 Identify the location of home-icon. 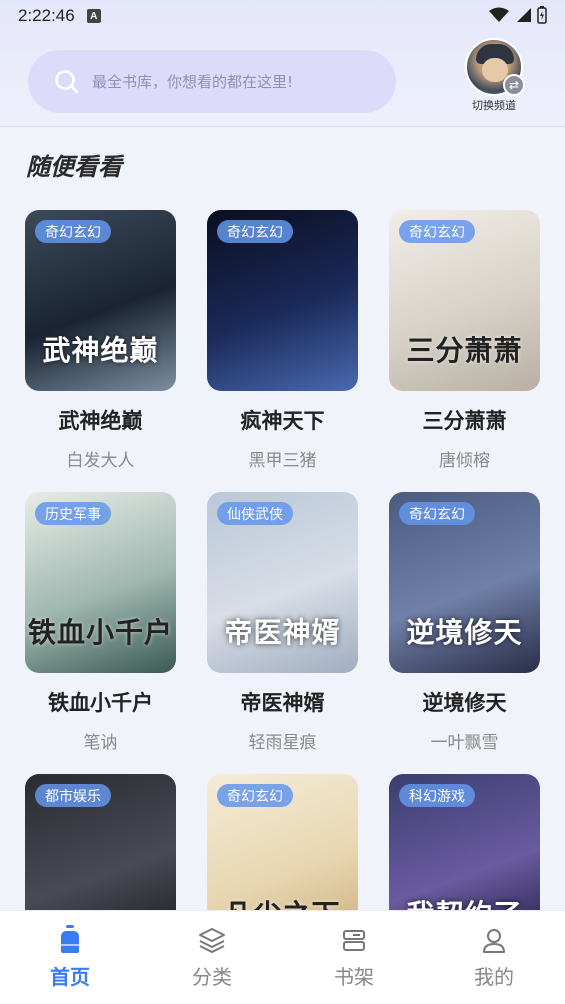
(70, 940).